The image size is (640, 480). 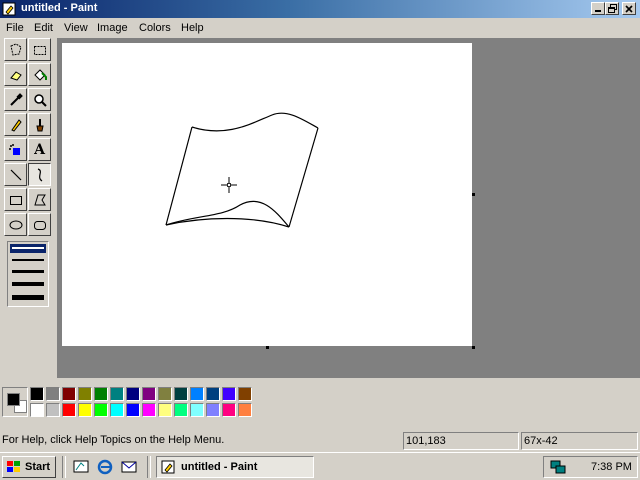 What do you see at coordinates (15, 49) in the screenshot?
I see `free-form-select-tool` at bounding box center [15, 49].